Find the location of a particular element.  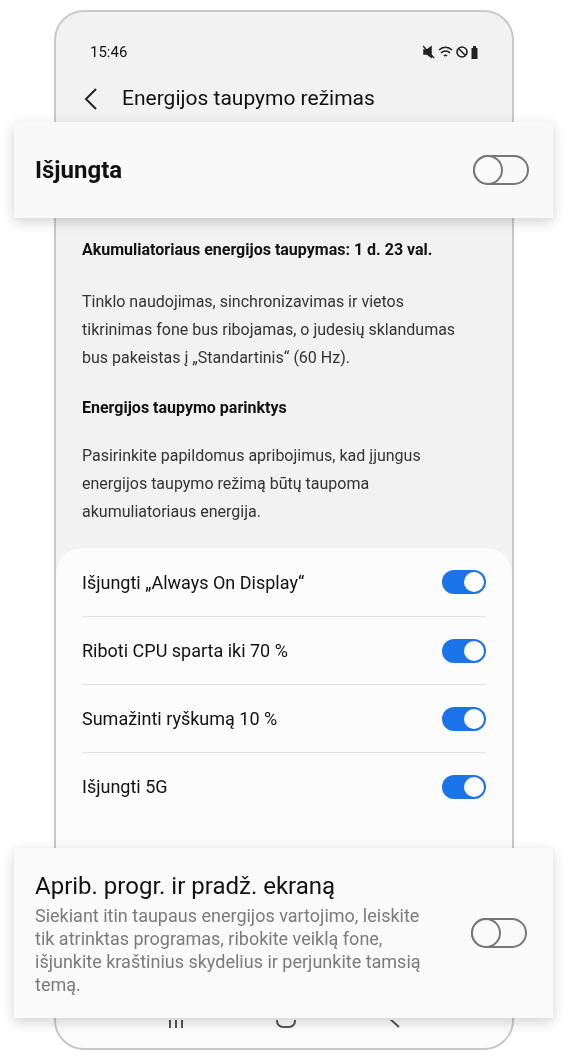

info-text: Tinklo naudojimas, sinchronizavimas ir vietos tikrinimas fone bus ribojamas, o judesių sklandumas bus pakeistas į „Standartinis“ (60 Hz). is located at coordinates (269, 330).